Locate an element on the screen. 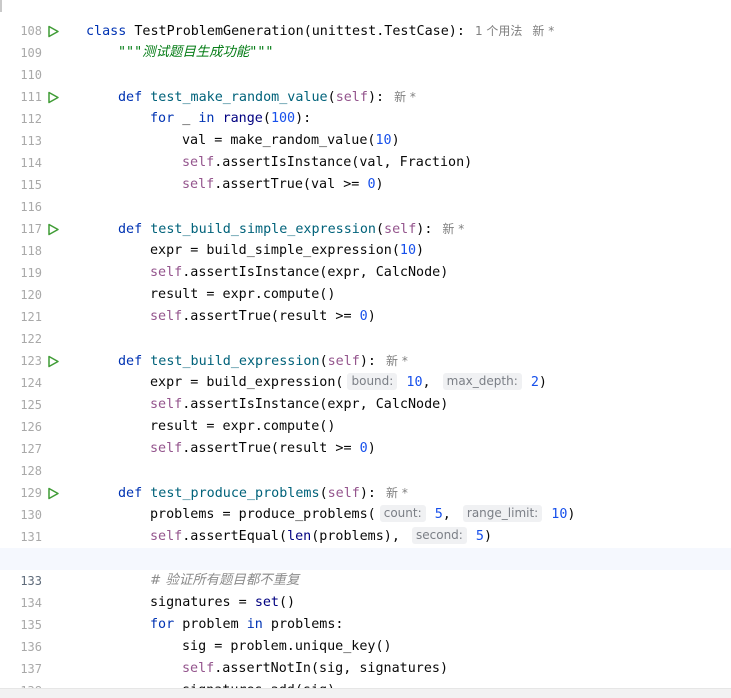 This screenshot has width=731, height=698. builtin-set: set is located at coordinates (266, 602).